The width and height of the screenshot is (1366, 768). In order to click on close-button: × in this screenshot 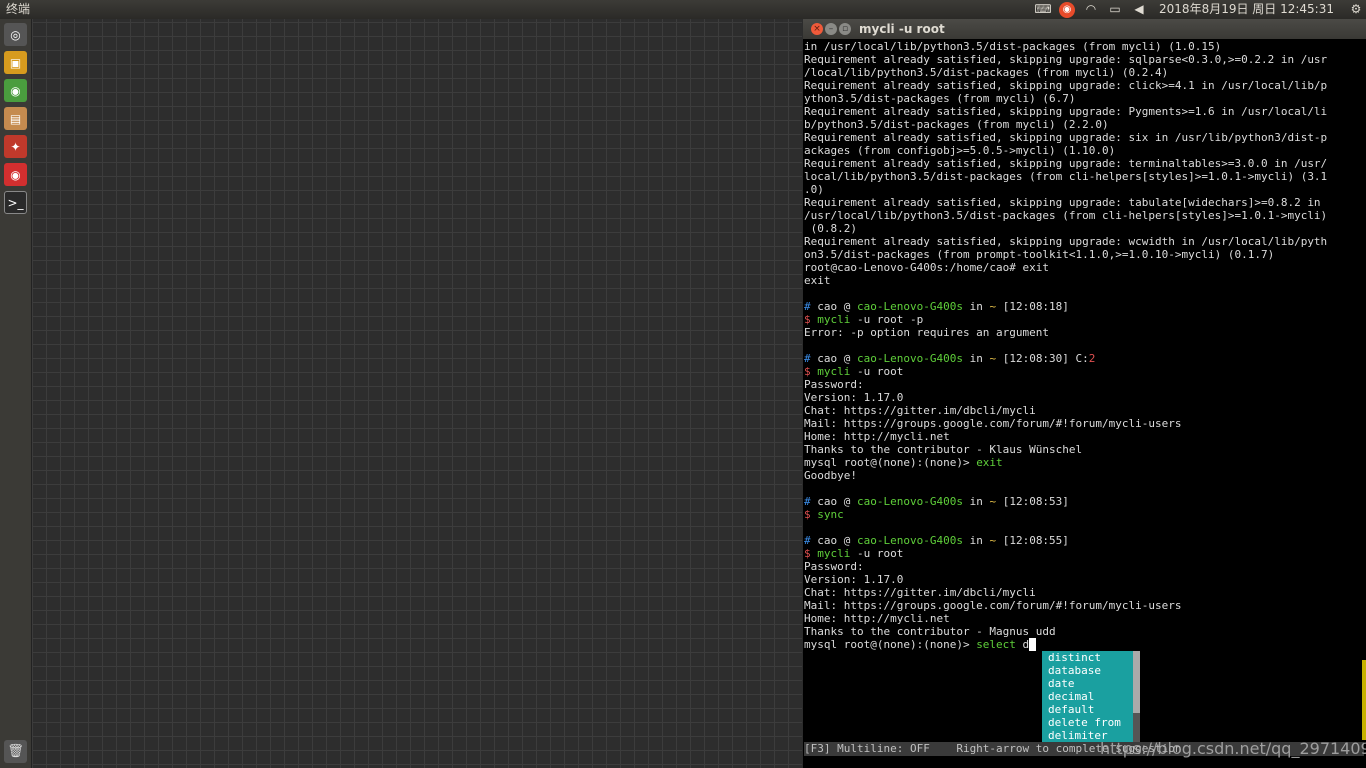, I will do `click(817, 29)`.